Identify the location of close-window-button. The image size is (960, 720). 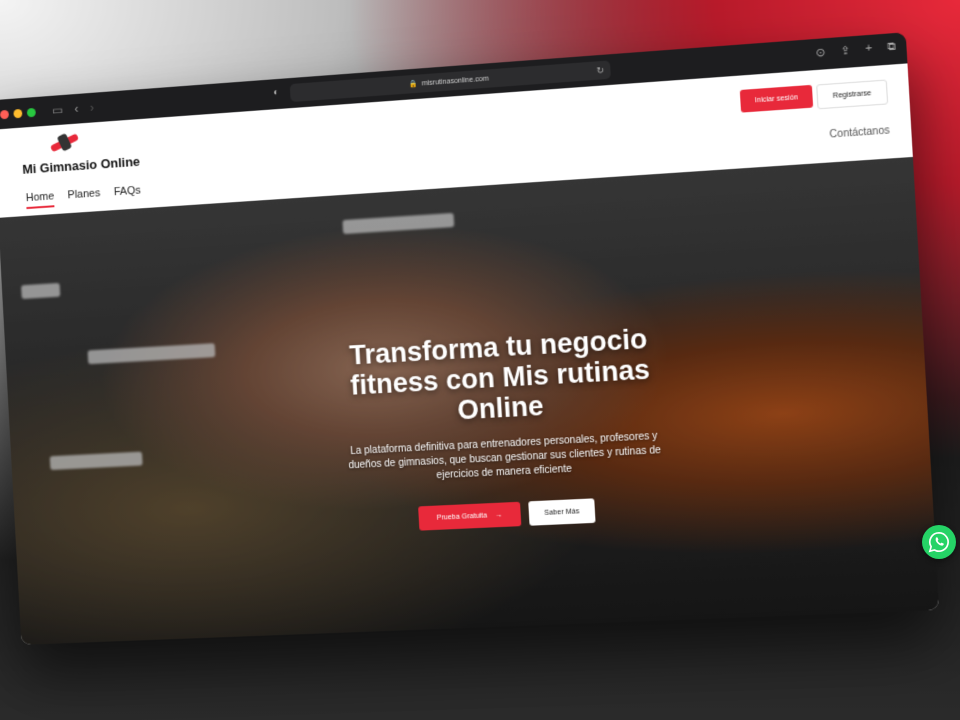
(4, 113).